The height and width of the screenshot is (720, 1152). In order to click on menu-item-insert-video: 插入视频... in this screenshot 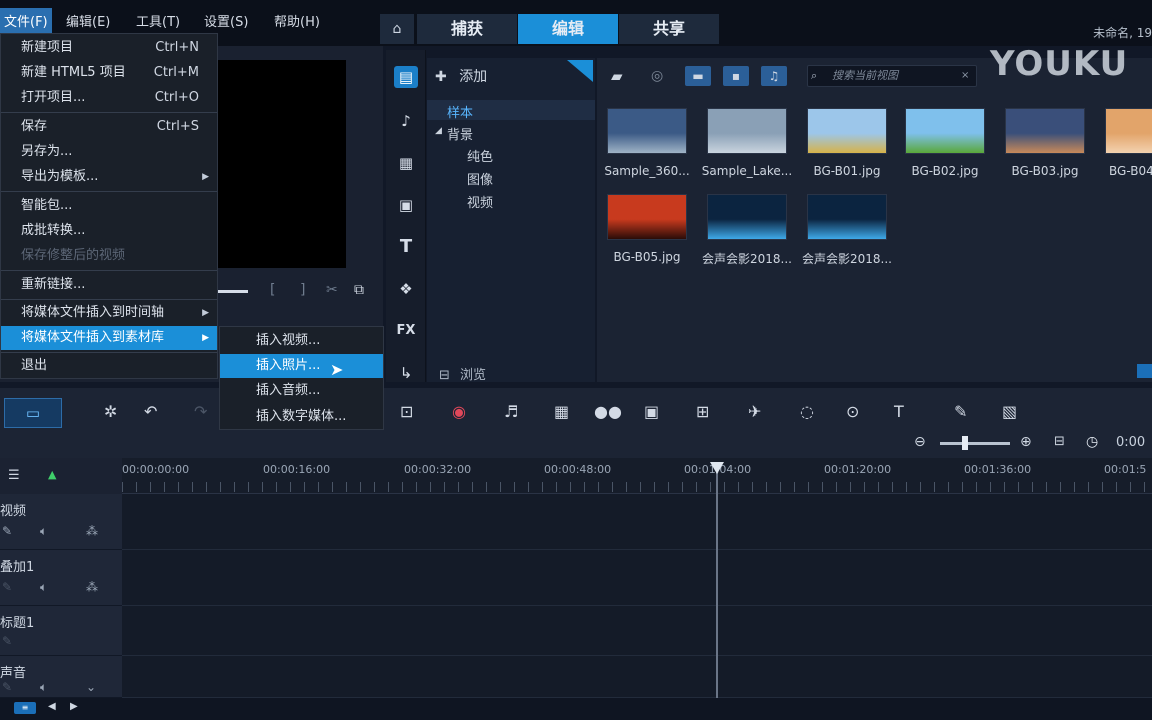, I will do `click(301, 341)`.